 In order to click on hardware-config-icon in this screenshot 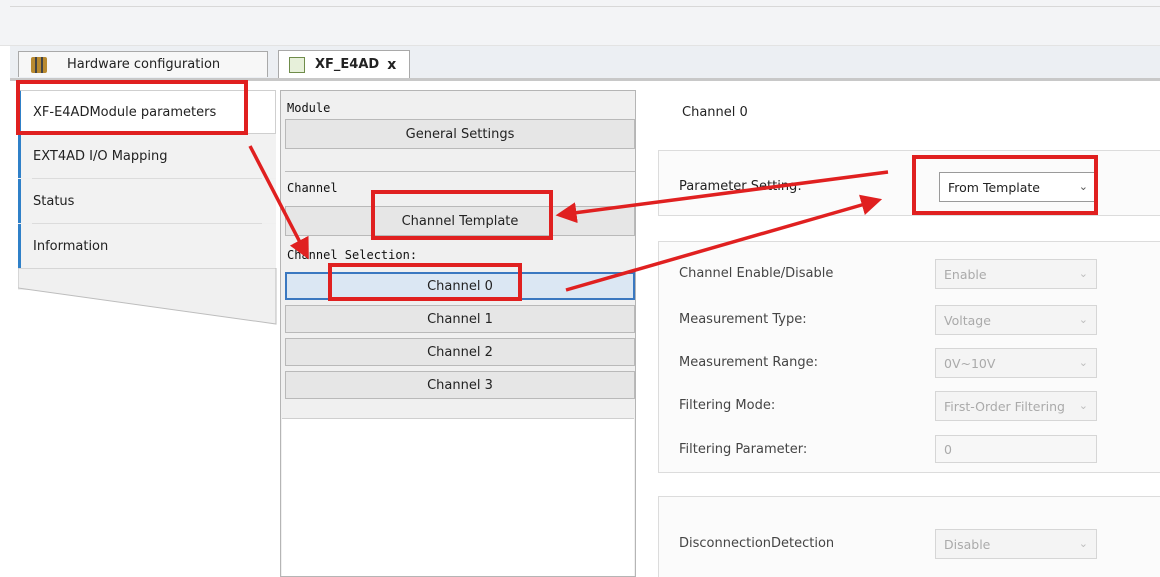, I will do `click(39, 64)`.